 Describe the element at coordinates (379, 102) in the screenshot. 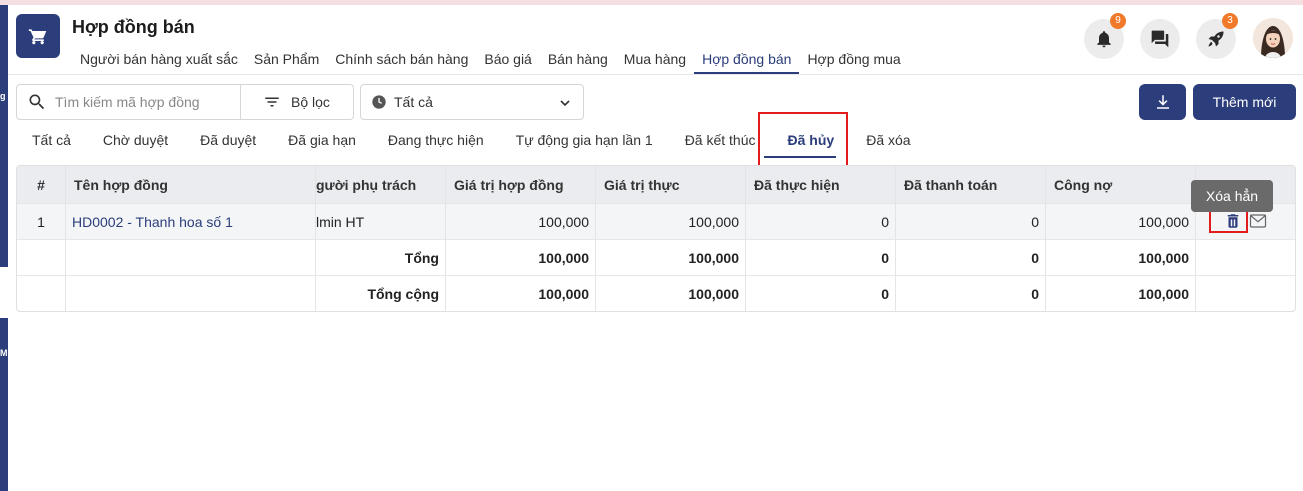

I see `clock-icon` at that location.